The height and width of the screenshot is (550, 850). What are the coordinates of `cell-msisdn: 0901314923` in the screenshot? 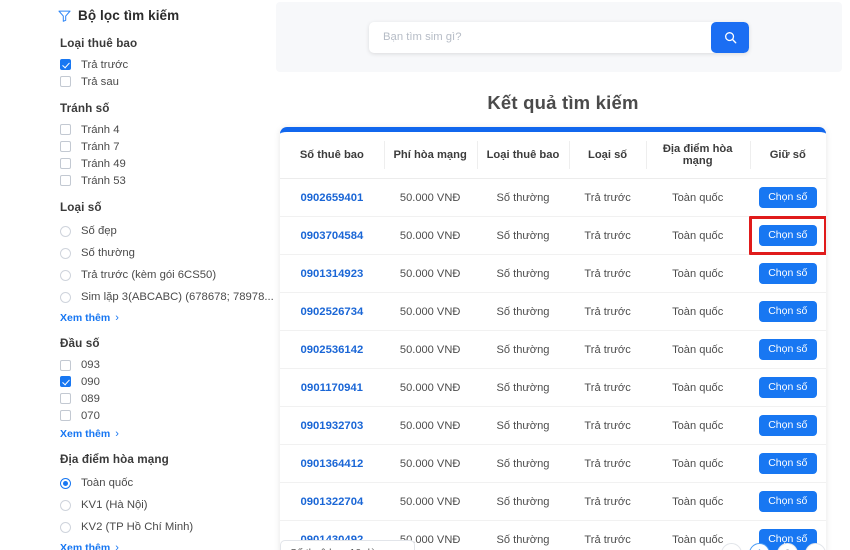 It's located at (332, 273).